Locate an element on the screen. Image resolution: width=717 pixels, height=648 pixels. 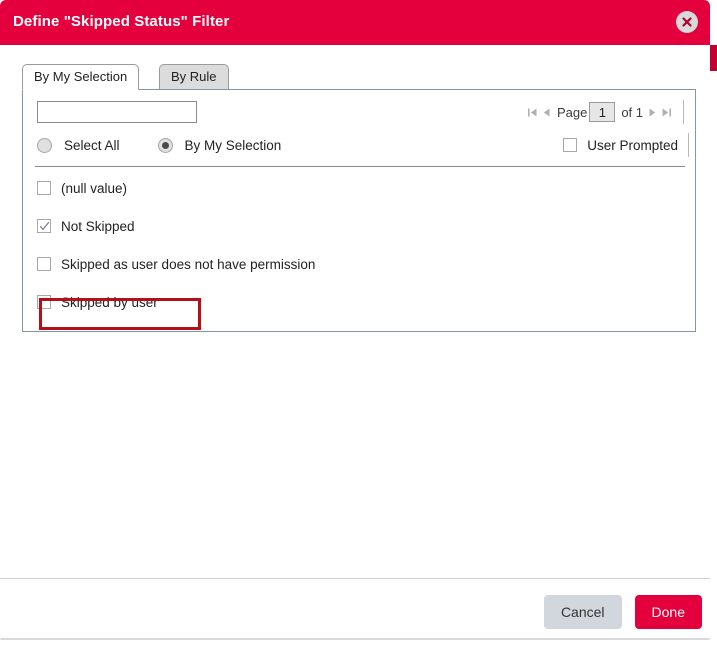
dialog-titlebar: Define "Skipped Status" Filter is located at coordinates (355, 22).